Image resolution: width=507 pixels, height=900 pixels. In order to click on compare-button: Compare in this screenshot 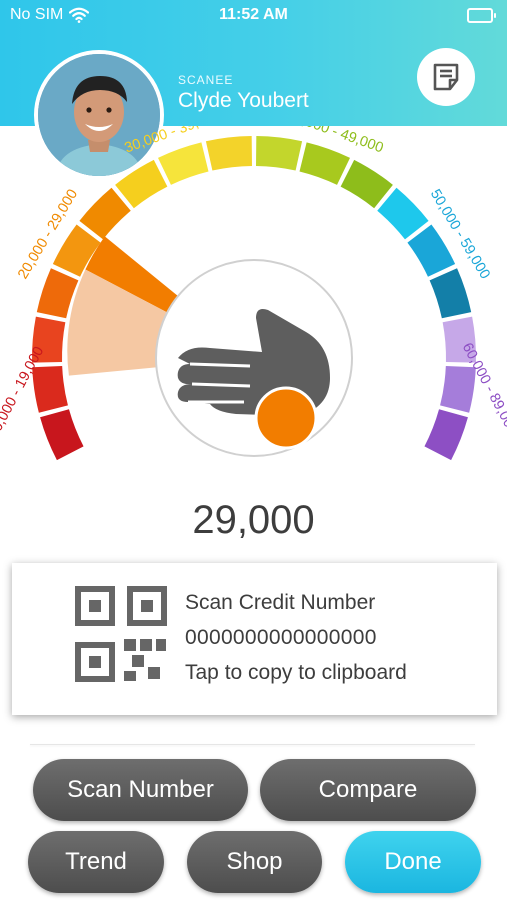, I will do `click(368, 790)`.